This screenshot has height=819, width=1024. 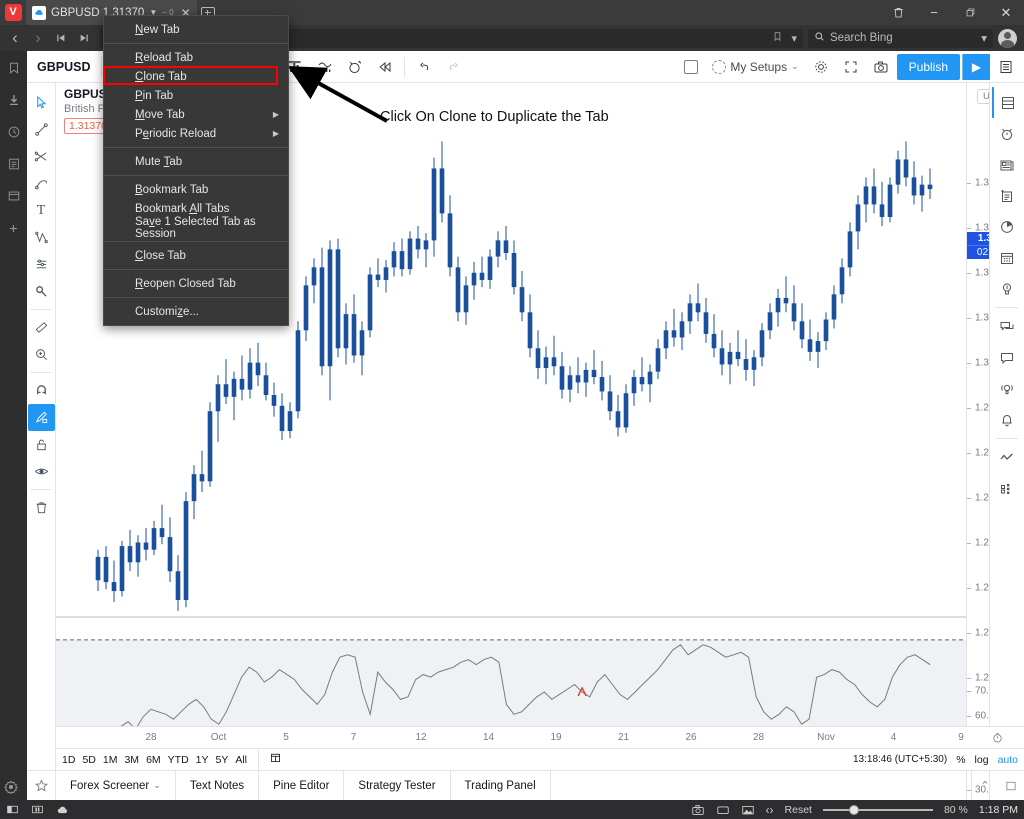 What do you see at coordinates (196, 189) in the screenshot?
I see `menu-item-bookmark-tab: Bookmark Tab` at bounding box center [196, 189].